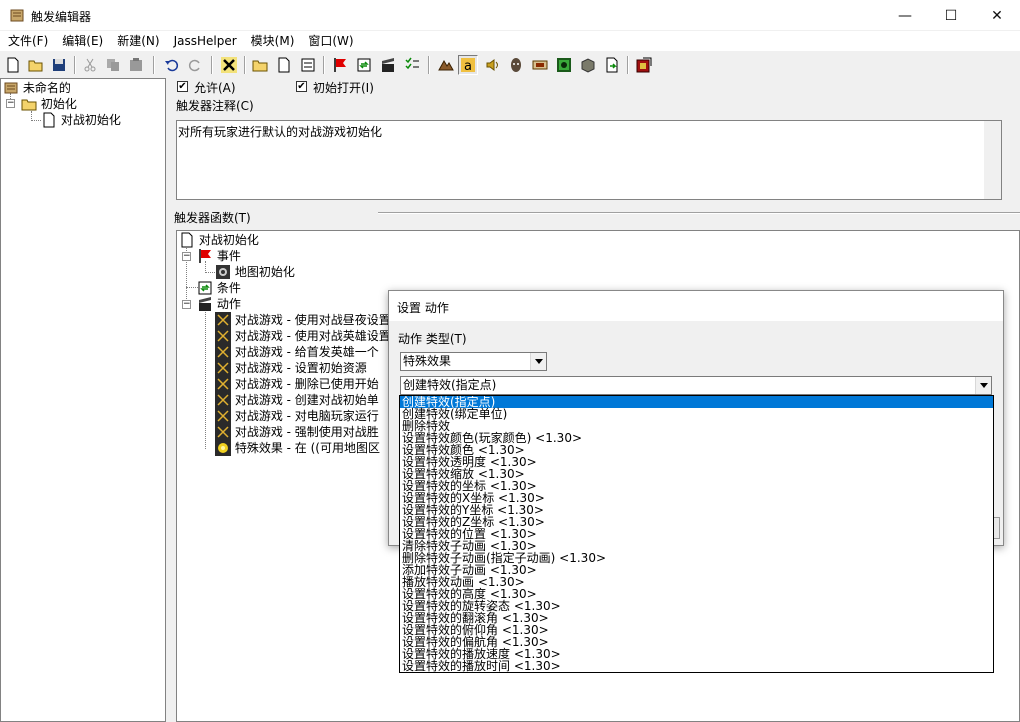 Image resolution: width=1020 pixels, height=722 pixels. I want to click on action-item: 对战游戏 - 使用对战英雄设置, so click(303, 336).